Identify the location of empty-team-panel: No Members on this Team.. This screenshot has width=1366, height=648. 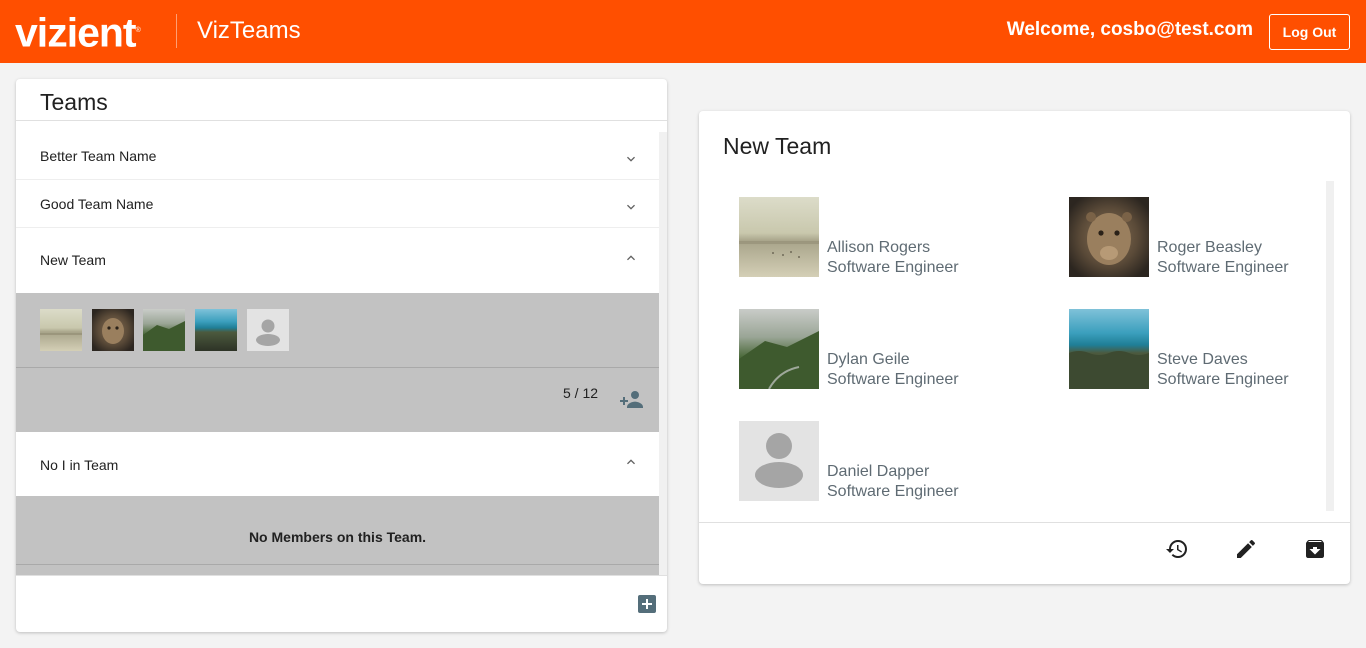
(337, 535).